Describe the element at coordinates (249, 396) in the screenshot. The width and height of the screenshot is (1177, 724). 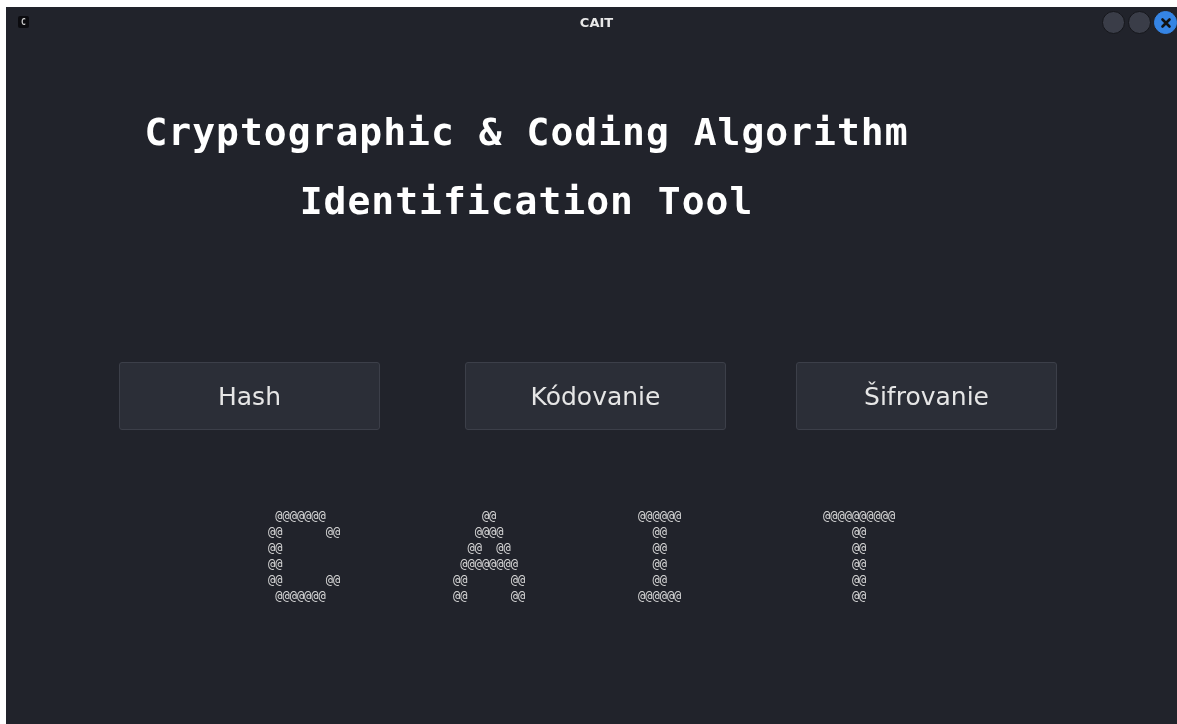
I see `menu-button: Hash` at that location.